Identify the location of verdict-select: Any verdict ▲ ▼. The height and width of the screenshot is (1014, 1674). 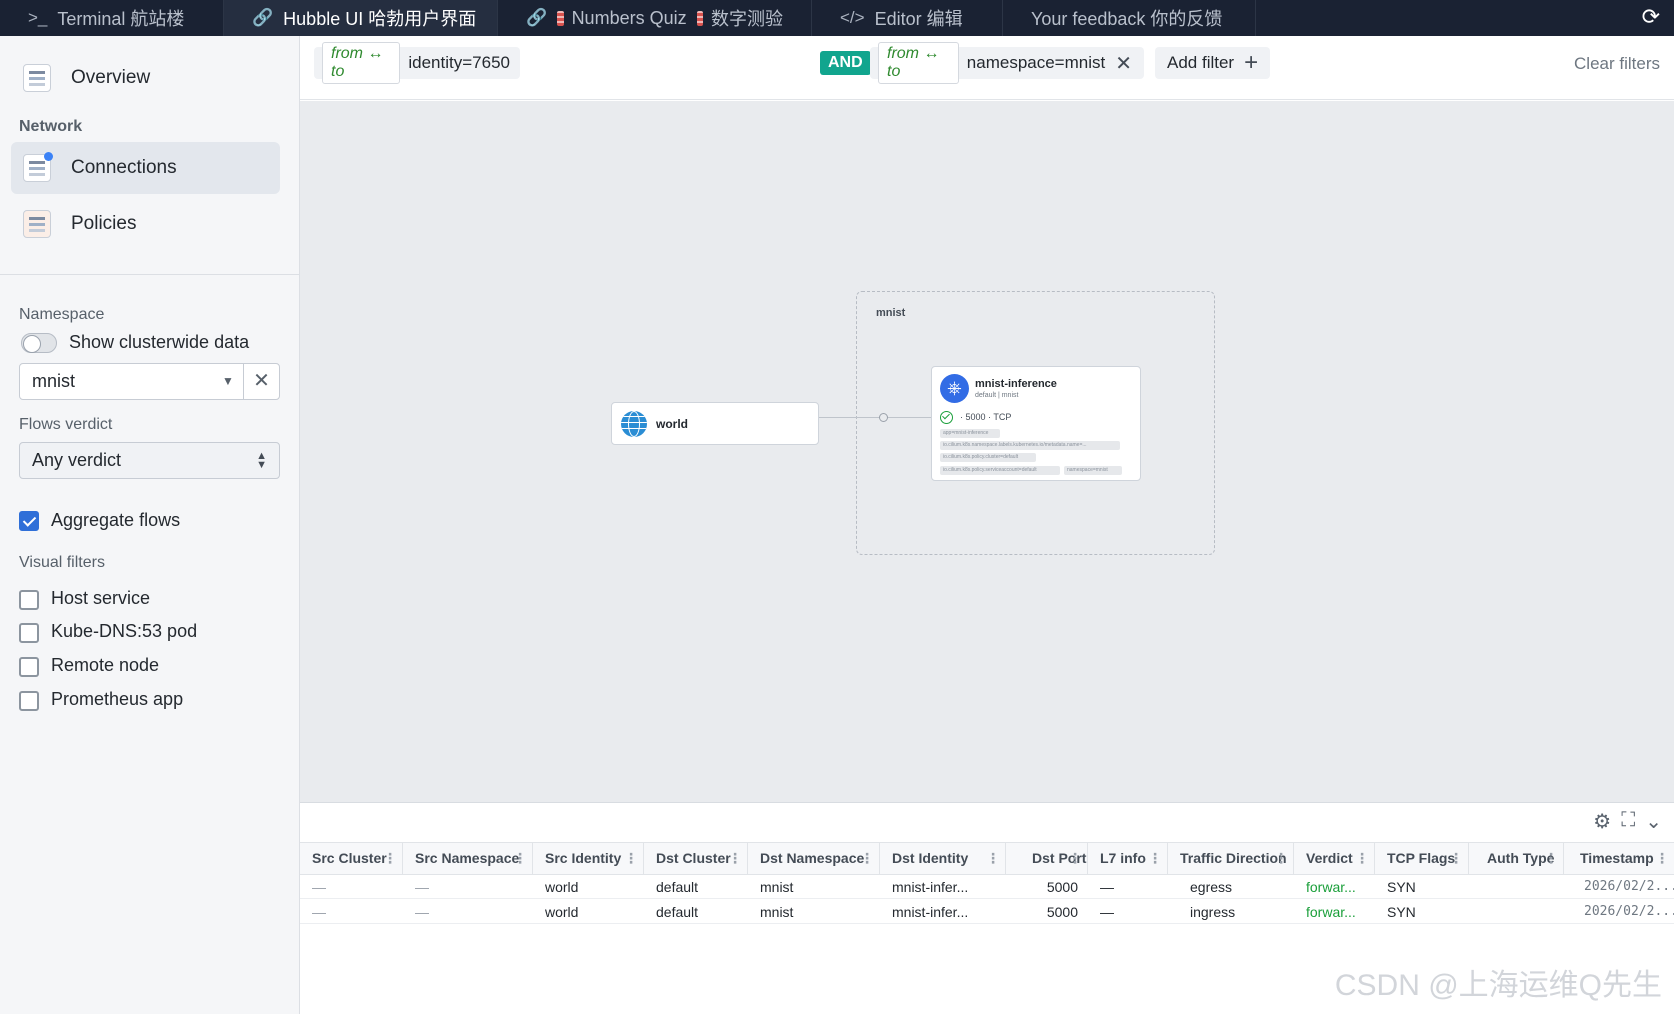
(149, 460).